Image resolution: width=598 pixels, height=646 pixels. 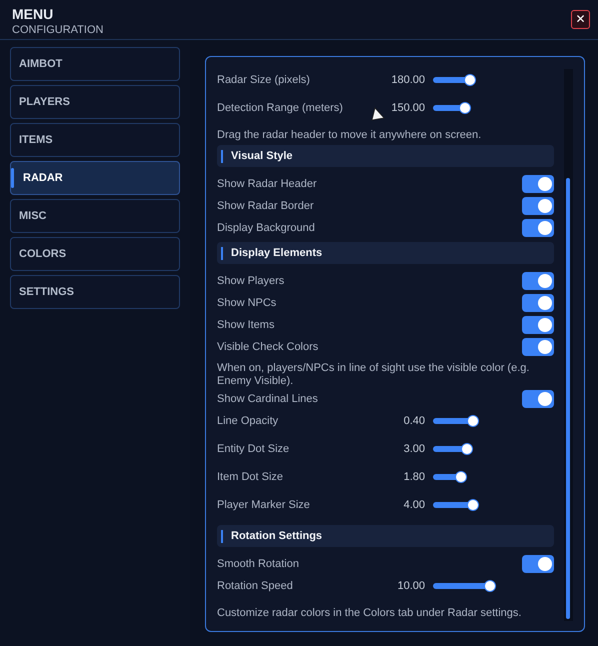 What do you see at coordinates (245, 325) in the screenshot?
I see `setting-label: Show Items` at bounding box center [245, 325].